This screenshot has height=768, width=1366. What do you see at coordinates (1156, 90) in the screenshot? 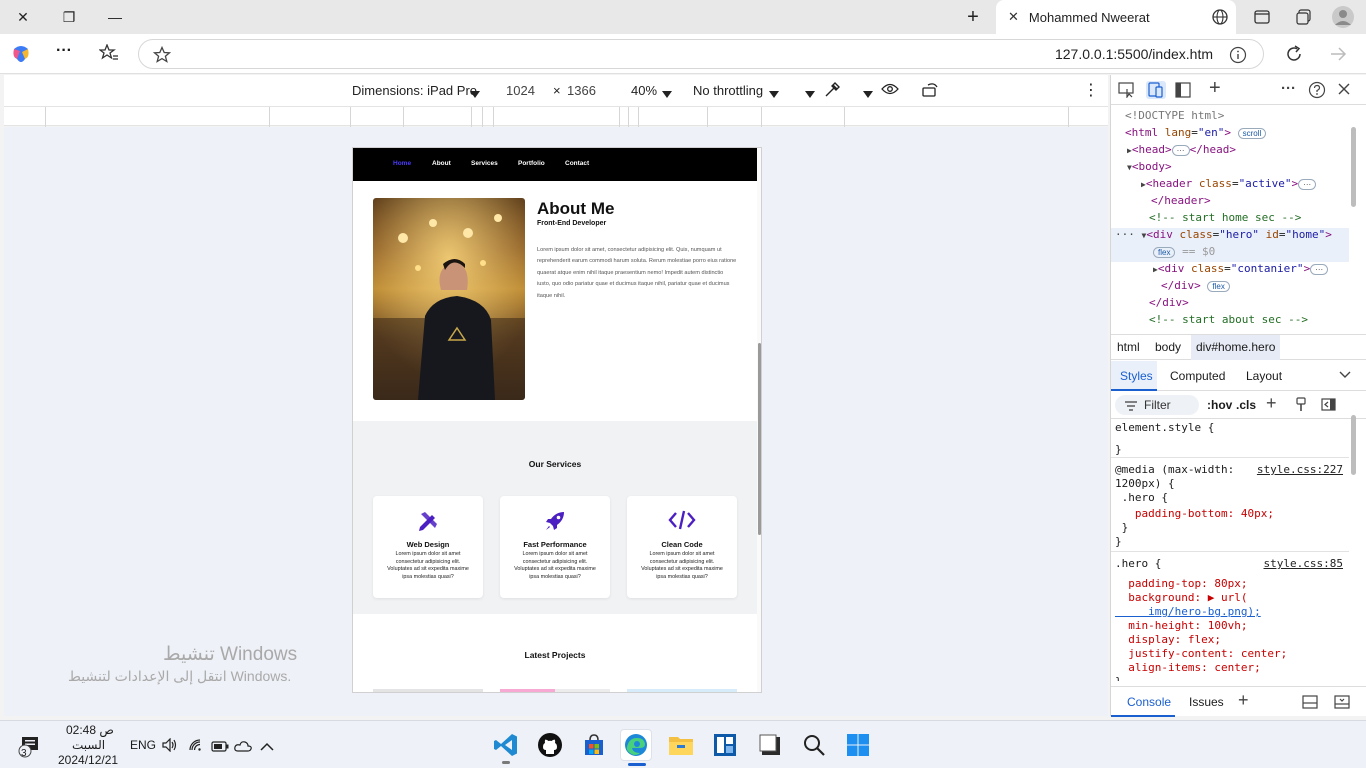
I see `device-mode-icon` at bounding box center [1156, 90].